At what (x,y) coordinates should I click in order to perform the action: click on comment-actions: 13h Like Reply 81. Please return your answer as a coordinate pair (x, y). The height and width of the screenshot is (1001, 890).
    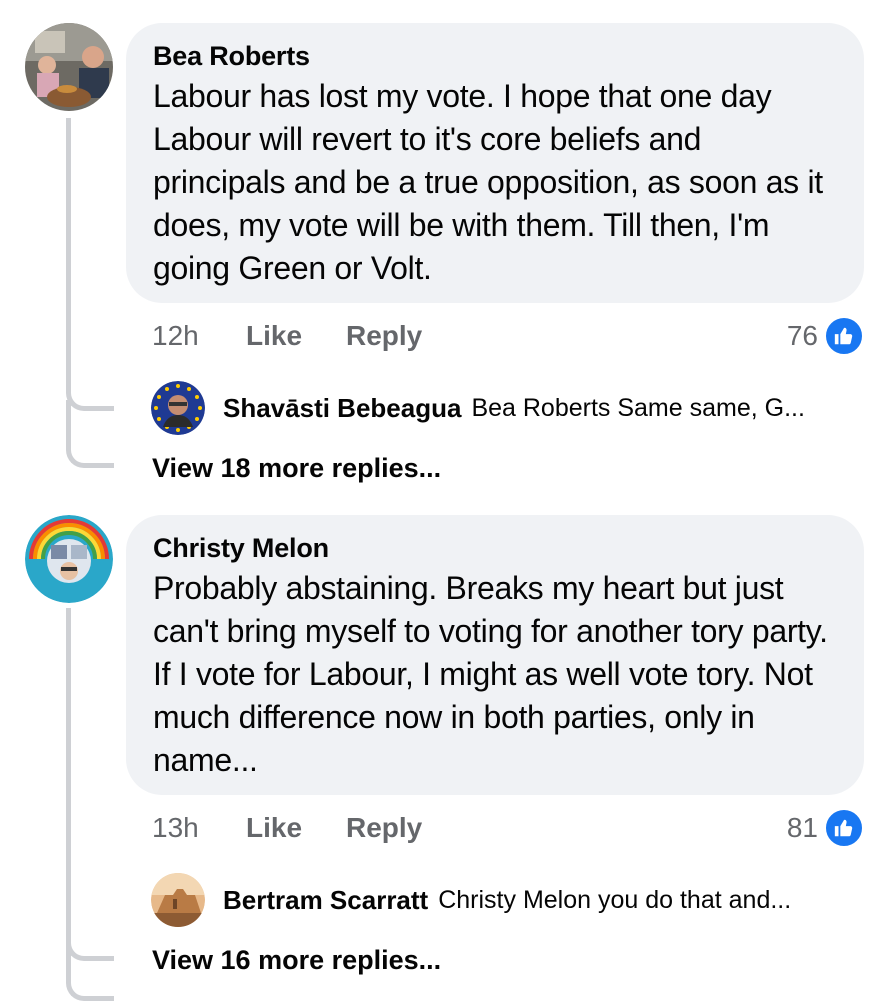
    Looking at the image, I should click on (508, 828).